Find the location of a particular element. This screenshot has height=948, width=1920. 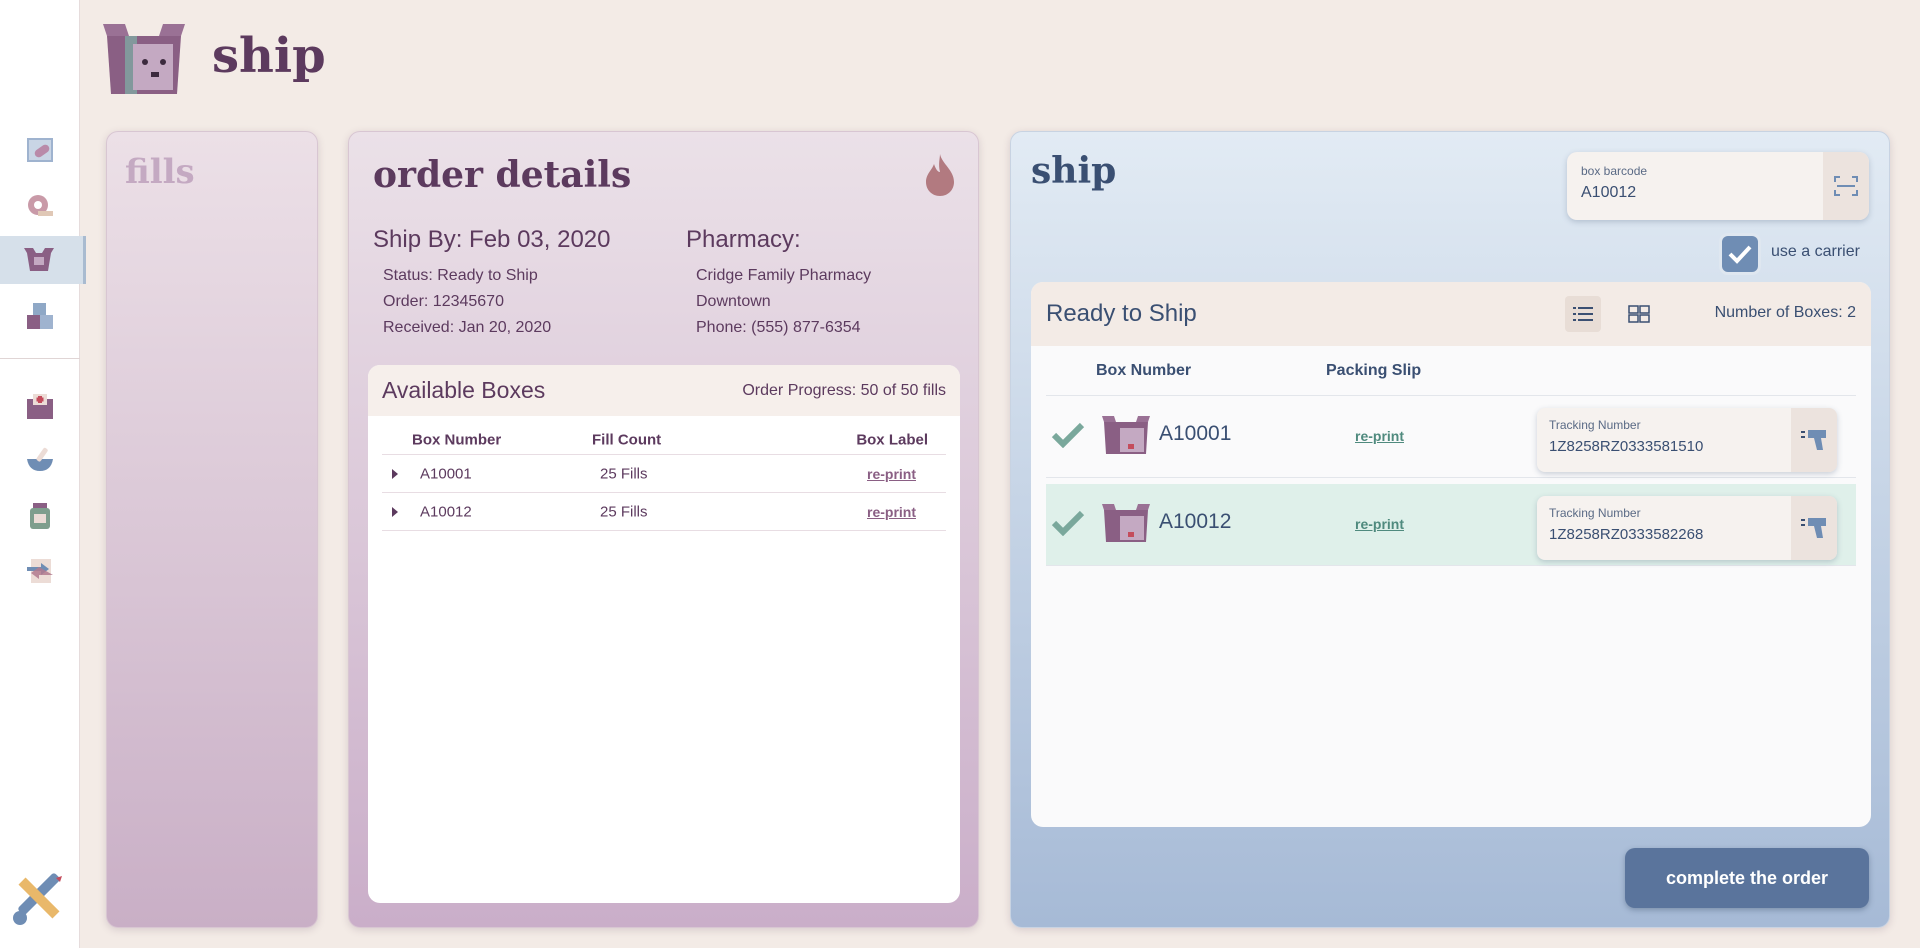

tracking-number-field: Tracking Number 1Z8258RZ0333581510 is located at coordinates (1687, 440).